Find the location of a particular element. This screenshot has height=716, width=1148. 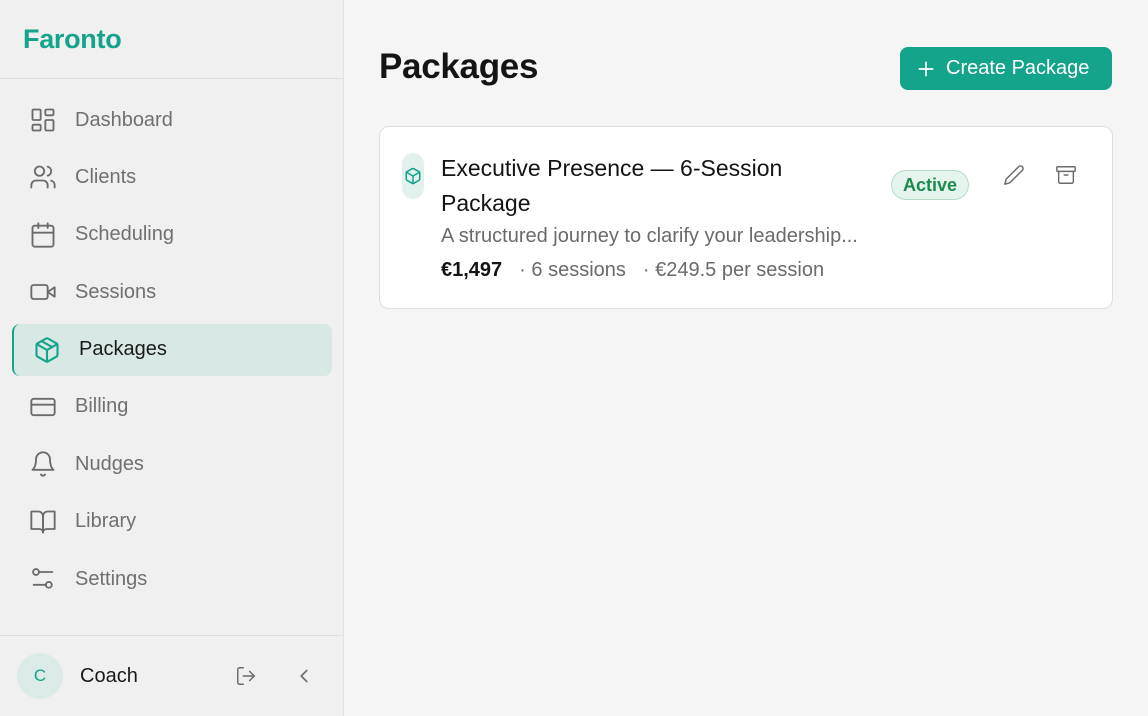

sidebar-item-label: Scheduling is located at coordinates (124, 234).